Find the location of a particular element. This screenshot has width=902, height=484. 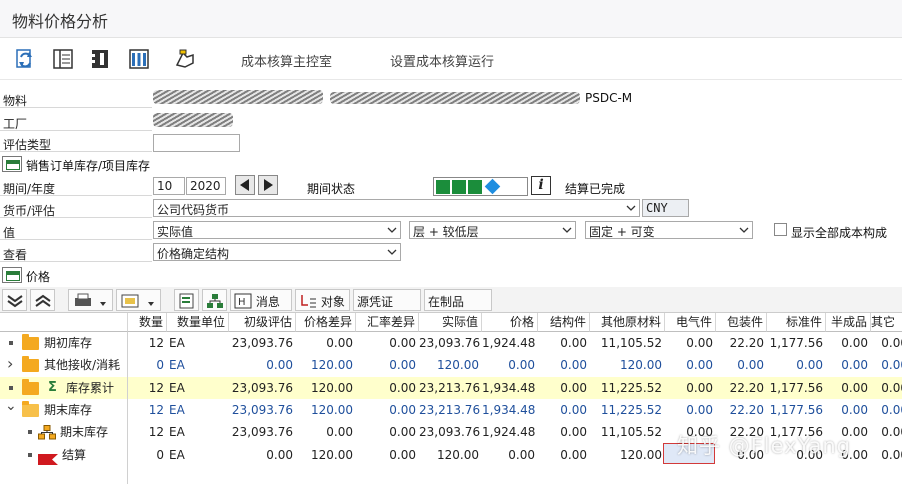

fixed-variable-select: 固定 + 可变 is located at coordinates (669, 230).